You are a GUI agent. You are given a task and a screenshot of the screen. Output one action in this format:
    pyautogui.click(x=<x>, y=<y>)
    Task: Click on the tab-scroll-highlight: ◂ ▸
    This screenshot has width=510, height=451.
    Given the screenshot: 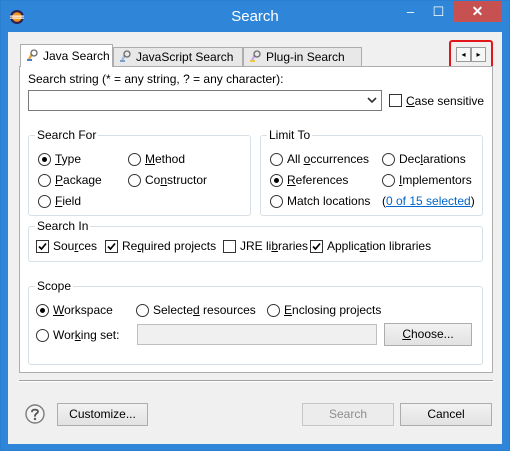 What is the action you would take?
    pyautogui.click(x=471, y=54)
    